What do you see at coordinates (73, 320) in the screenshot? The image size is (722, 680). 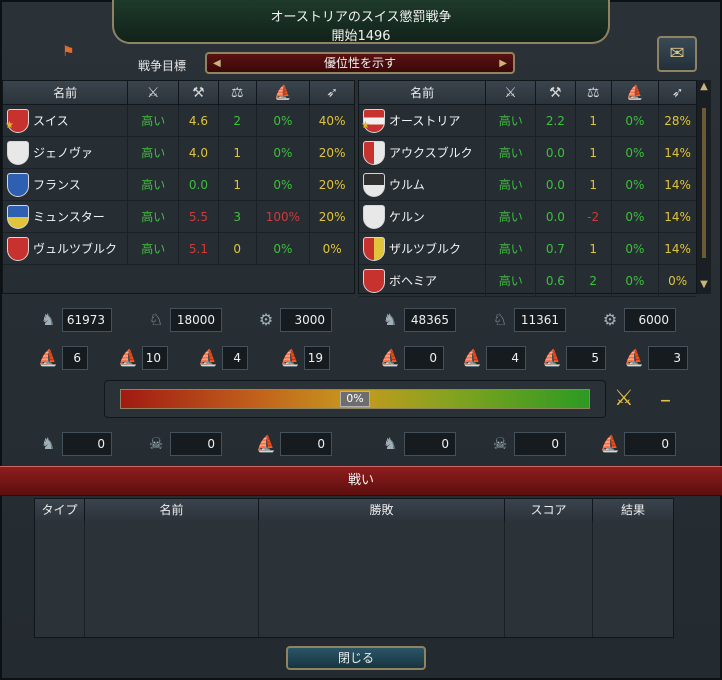 I see `attacker-infantry: ♞ 61973` at bounding box center [73, 320].